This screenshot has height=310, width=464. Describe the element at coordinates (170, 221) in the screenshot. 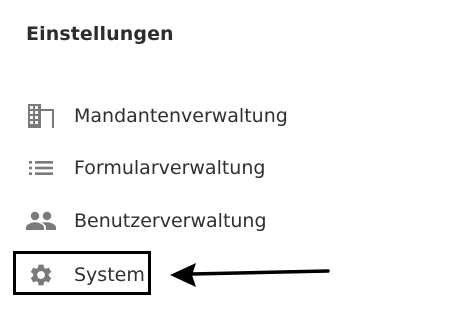

I see `nav-item-label: Benutzerverwaltung` at that location.